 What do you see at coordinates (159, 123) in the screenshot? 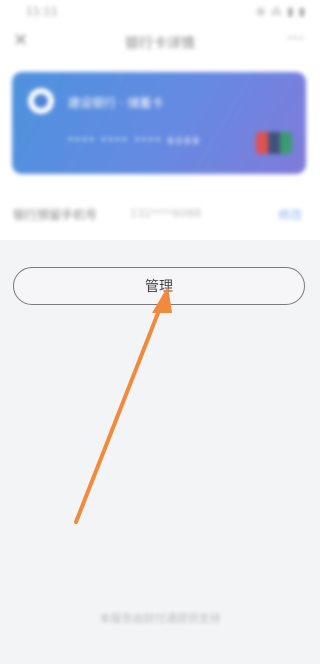
I see `bank-card: 建设银行 · 储蓄卡 **** **** **** 6088` at bounding box center [159, 123].